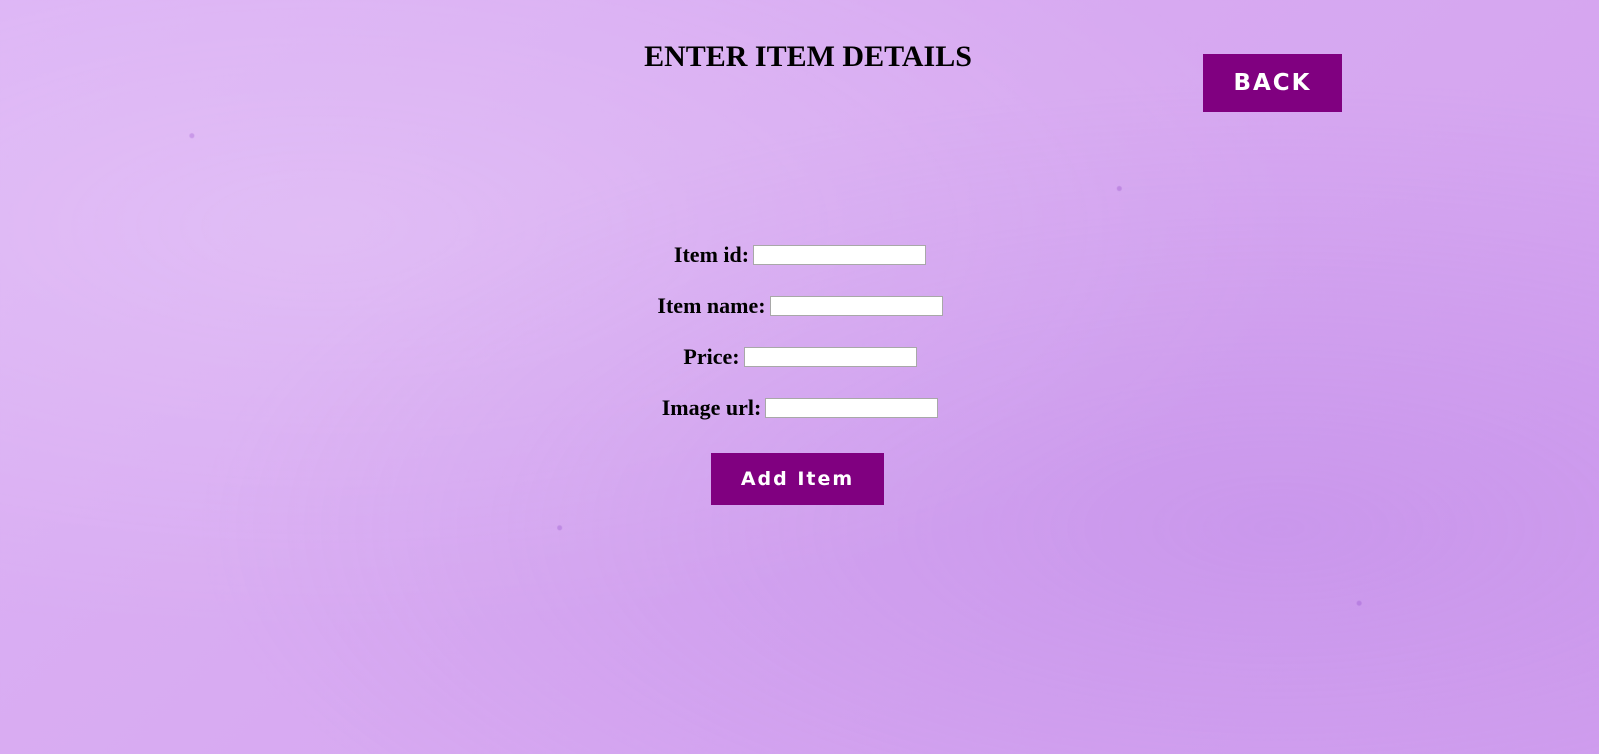 The width and height of the screenshot is (1599, 754). What do you see at coordinates (808, 56) in the screenshot?
I see `page-title: ENTER ITEM DETAILS` at bounding box center [808, 56].